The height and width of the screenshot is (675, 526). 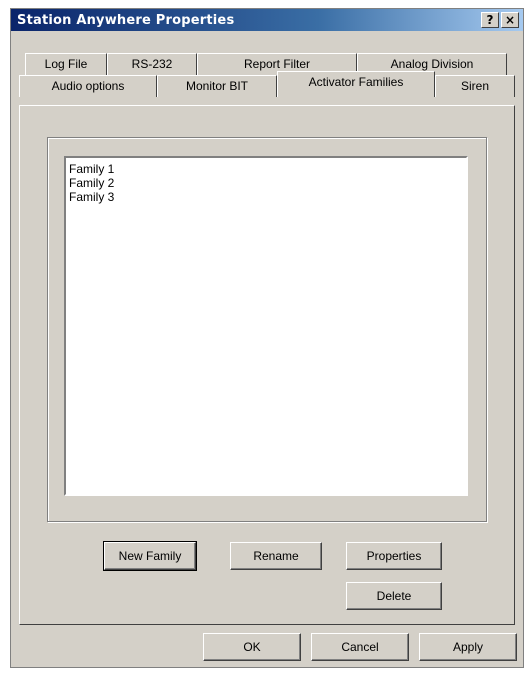 What do you see at coordinates (394, 556) in the screenshot?
I see `properties-button: Properties` at bounding box center [394, 556].